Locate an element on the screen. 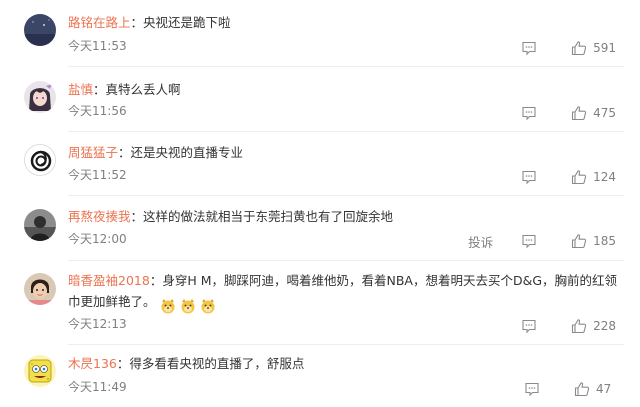  username-link: 再熬夜揍我 is located at coordinates (99, 216).